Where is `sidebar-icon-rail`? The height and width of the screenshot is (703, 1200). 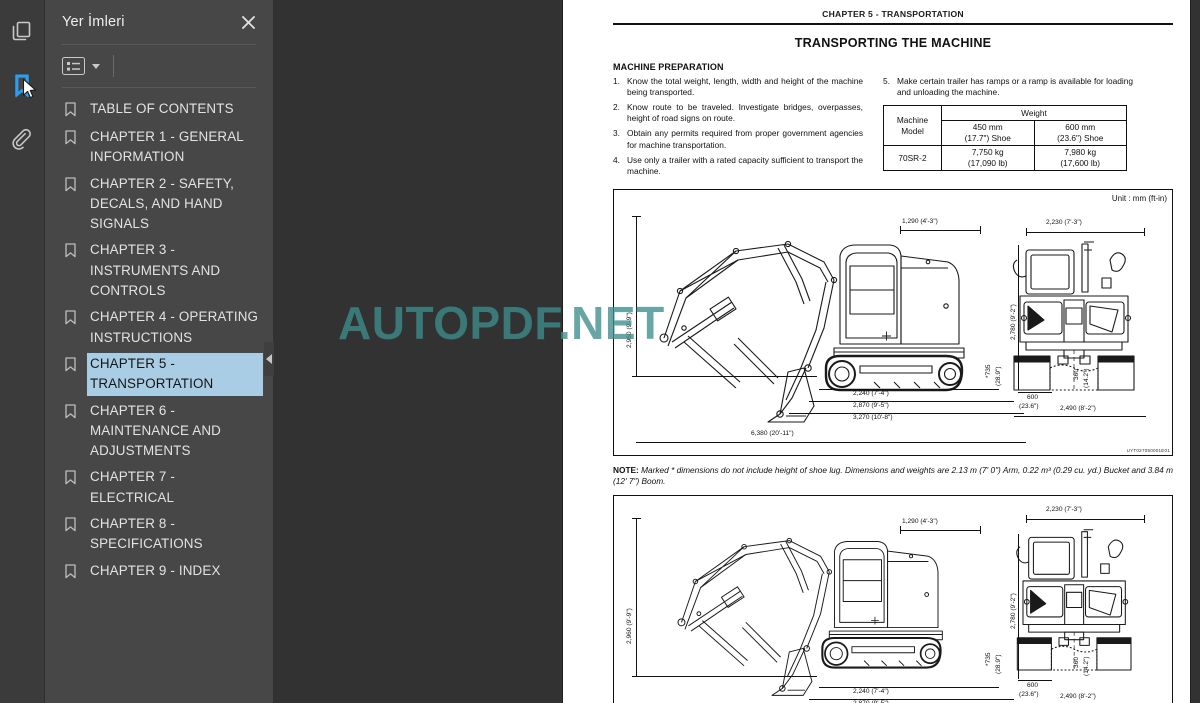 sidebar-icon-rail is located at coordinates (22, 351).